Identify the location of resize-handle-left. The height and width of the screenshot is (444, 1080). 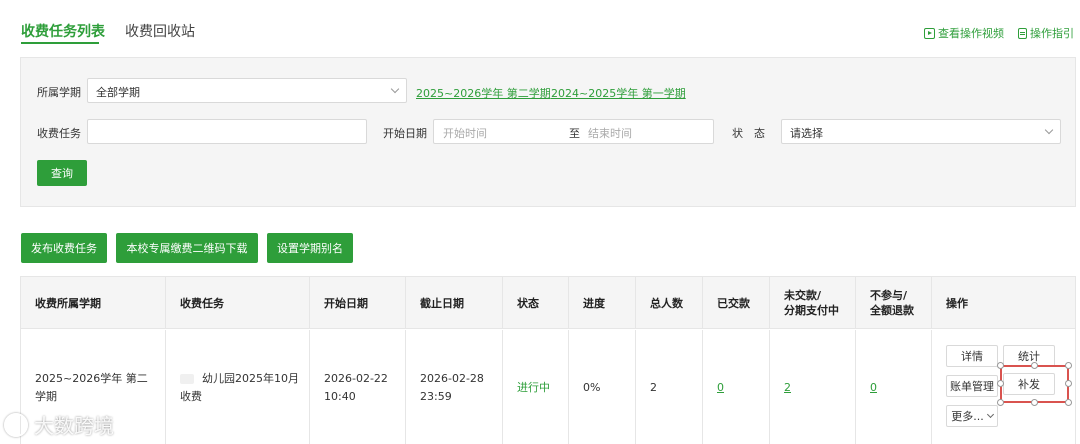
(1000, 383).